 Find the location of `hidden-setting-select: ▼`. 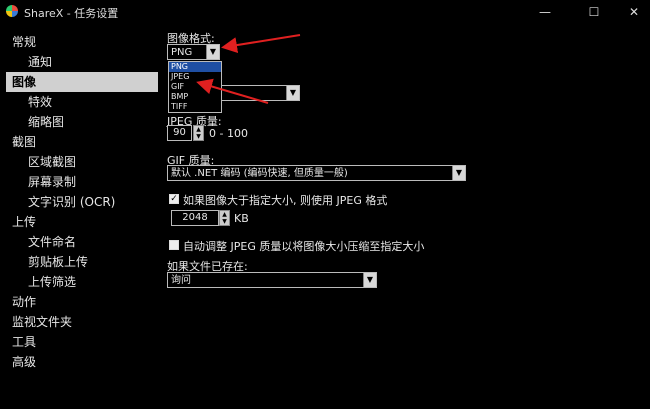

hidden-setting-select: ▼ is located at coordinates (260, 93).